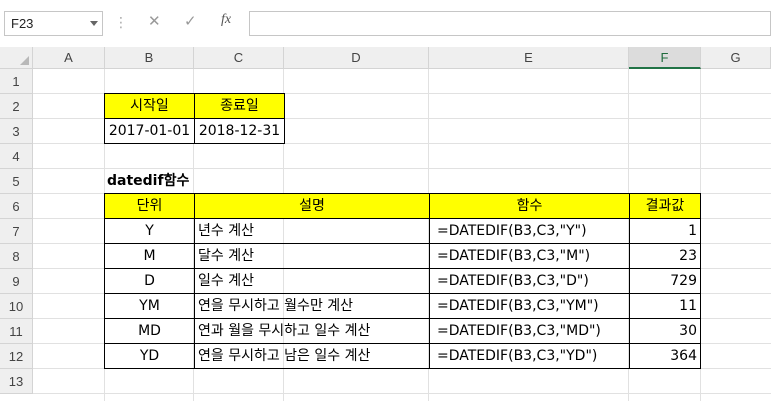 Image resolution: width=771 pixels, height=401 pixels. What do you see at coordinates (529, 58) in the screenshot?
I see `column-header-e: E` at bounding box center [529, 58].